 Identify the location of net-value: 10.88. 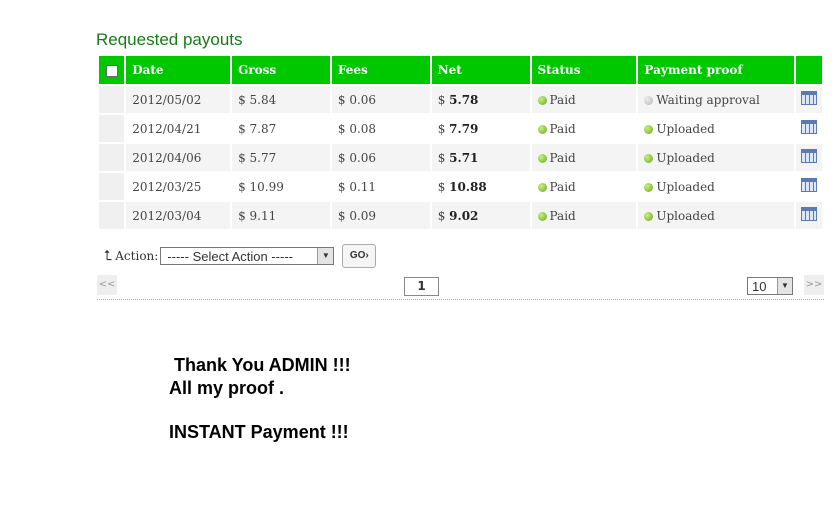
(468, 186).